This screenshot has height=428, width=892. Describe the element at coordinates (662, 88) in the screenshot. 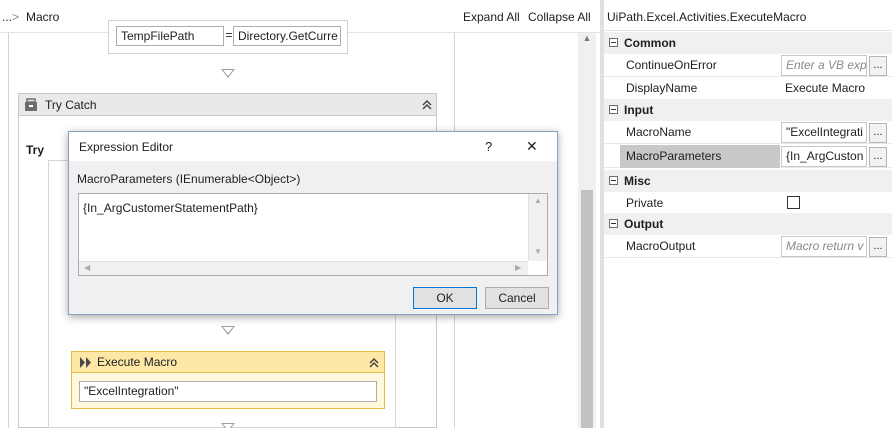

I see `property-name: DisplayName` at that location.